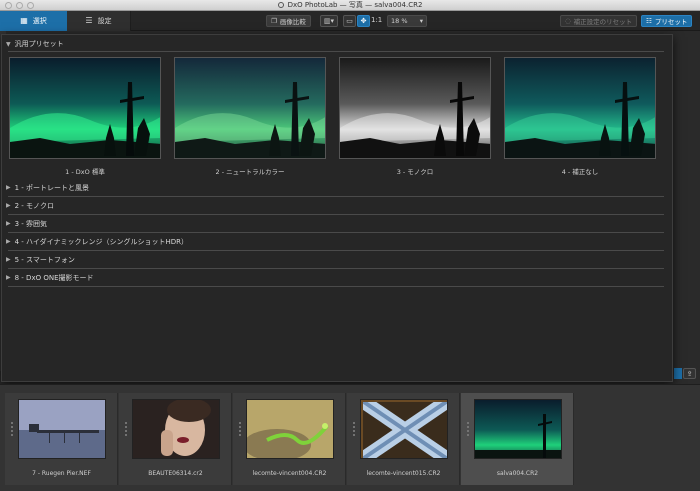 This screenshot has height=491, width=700. What do you see at coordinates (52, 187) in the screenshot?
I see `category-label: 1 - ポートレートと風景` at bounding box center [52, 187].